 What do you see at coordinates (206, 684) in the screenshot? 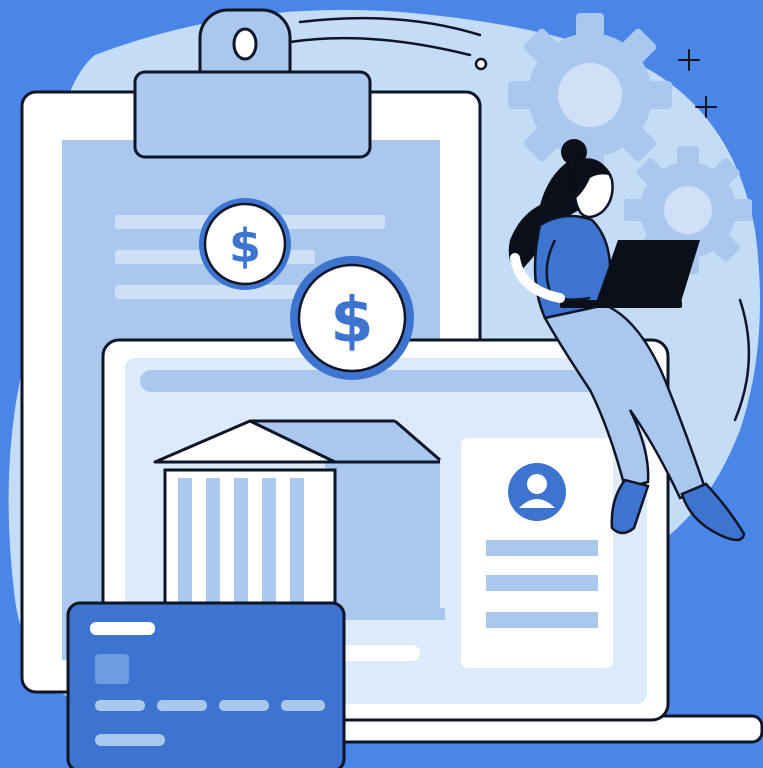
I see `credit-card-icon` at bounding box center [206, 684].